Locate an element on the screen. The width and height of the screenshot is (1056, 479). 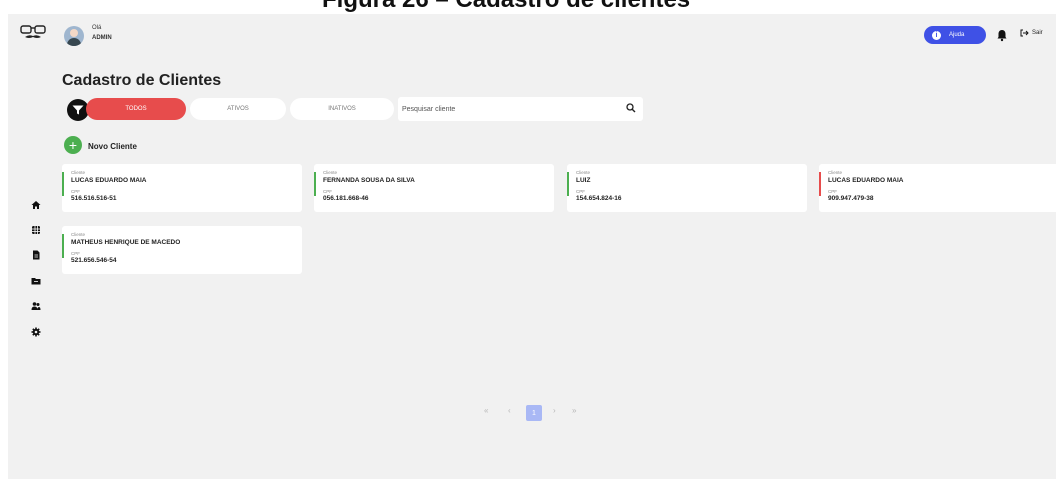
page-title: Cadastro de Clientes is located at coordinates (142, 80).